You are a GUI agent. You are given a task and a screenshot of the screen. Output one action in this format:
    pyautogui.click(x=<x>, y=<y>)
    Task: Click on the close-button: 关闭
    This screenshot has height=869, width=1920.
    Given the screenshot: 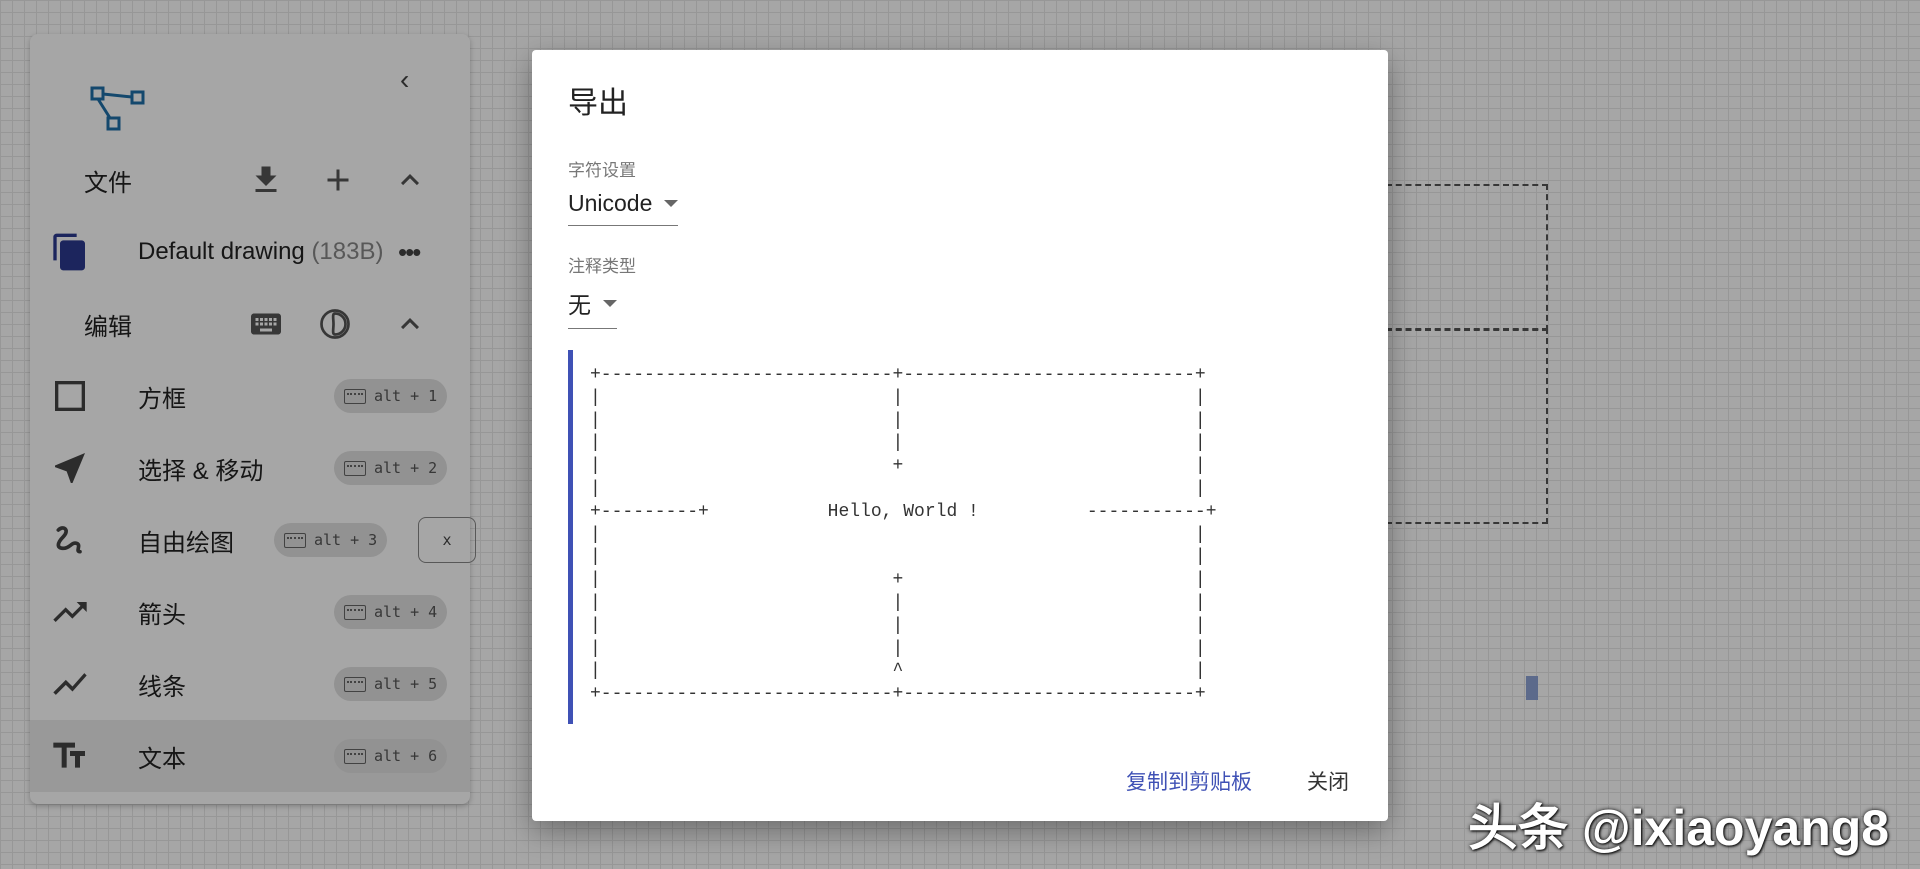 What is the action you would take?
    pyautogui.click(x=1328, y=781)
    